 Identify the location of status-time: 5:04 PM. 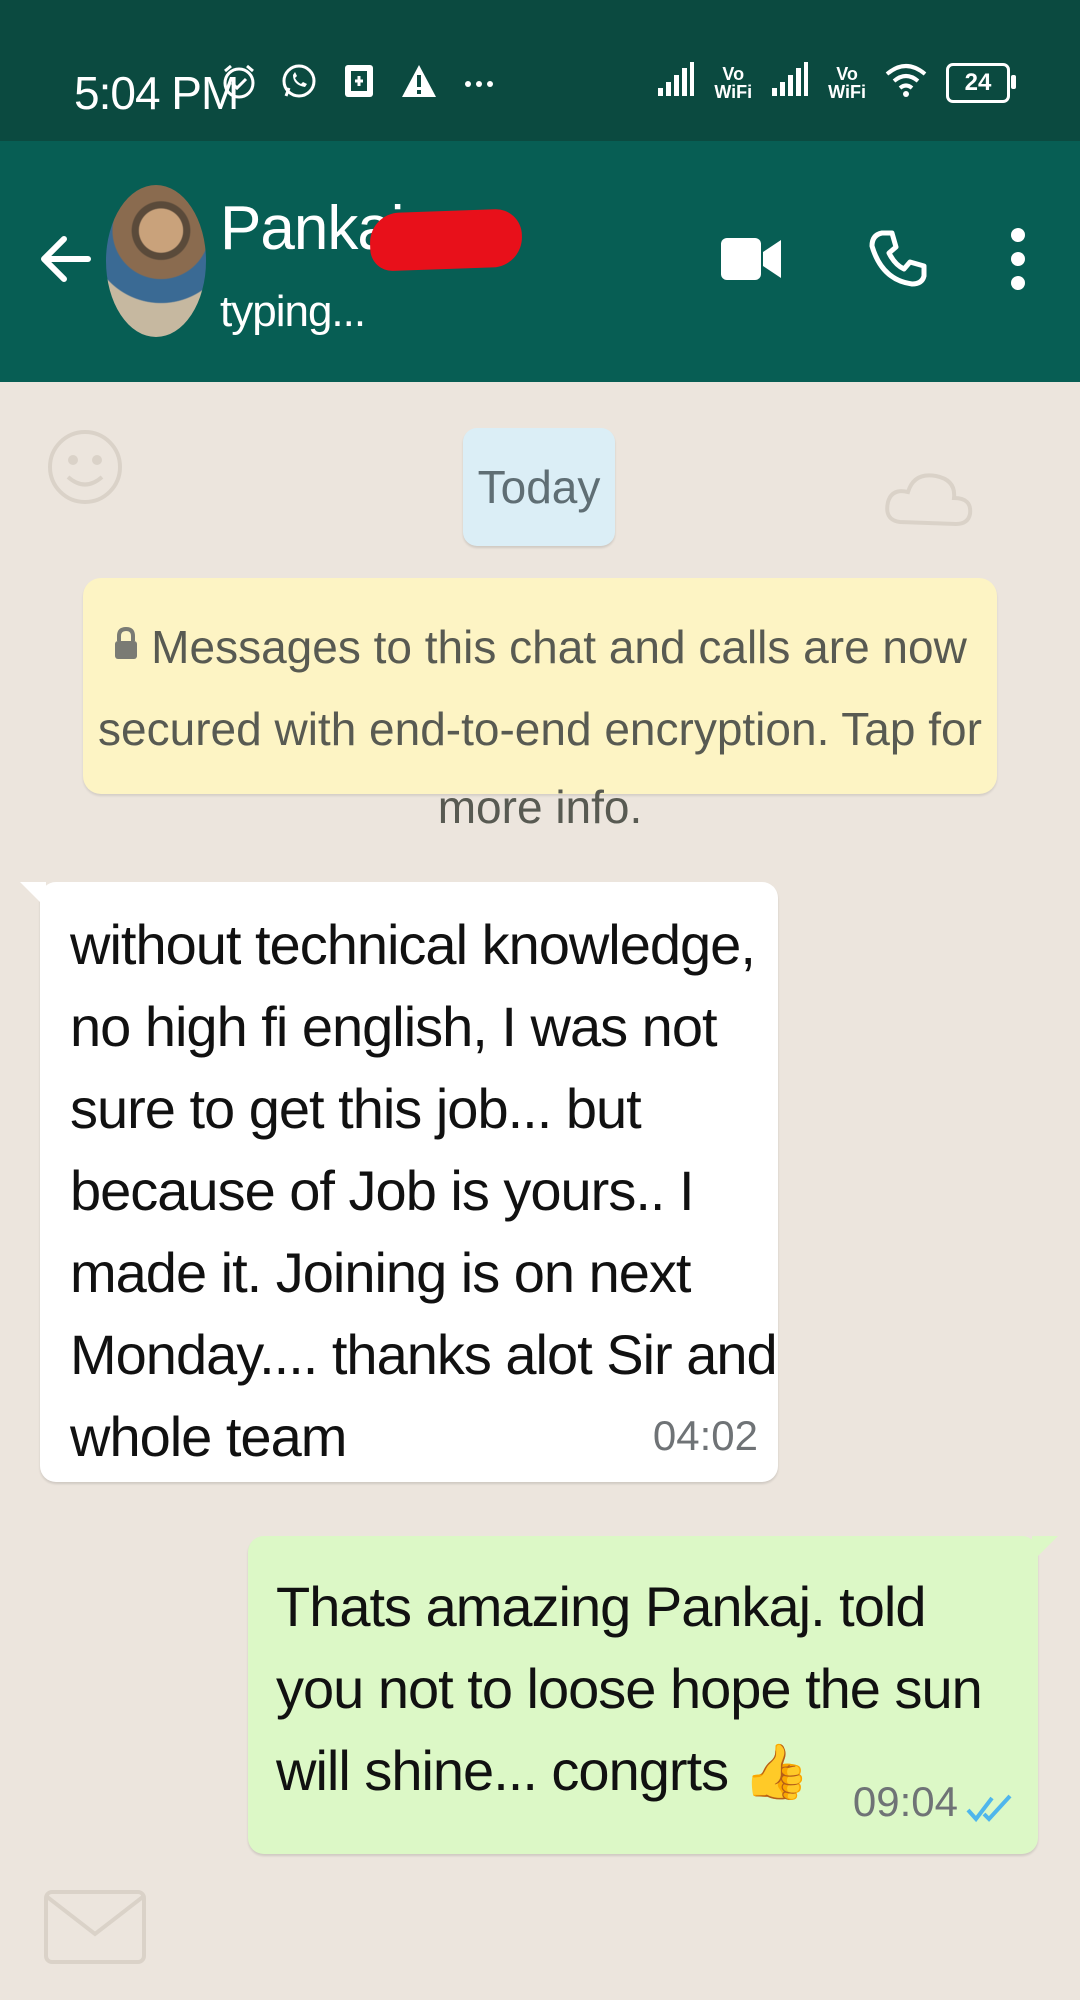
(156, 93).